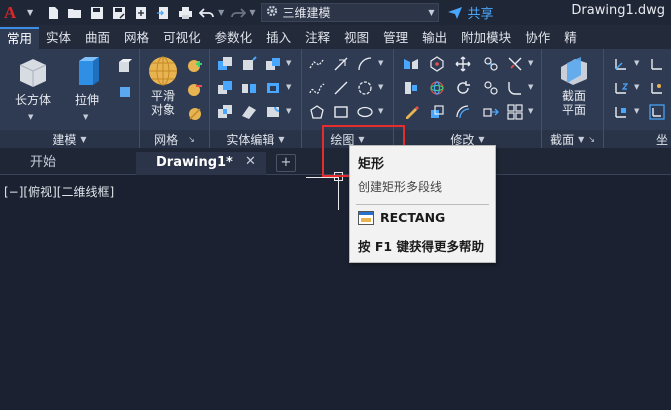 This screenshot has height=410, width=671. What do you see at coordinates (163, 13) in the screenshot?
I see `save-web-icon` at bounding box center [163, 13].